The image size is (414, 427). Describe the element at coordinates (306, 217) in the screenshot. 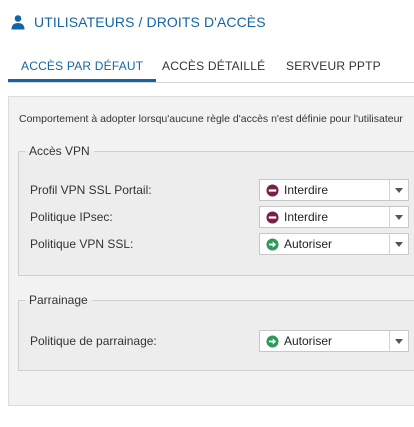

I see `ipsec-policy-value: Interdire` at that location.